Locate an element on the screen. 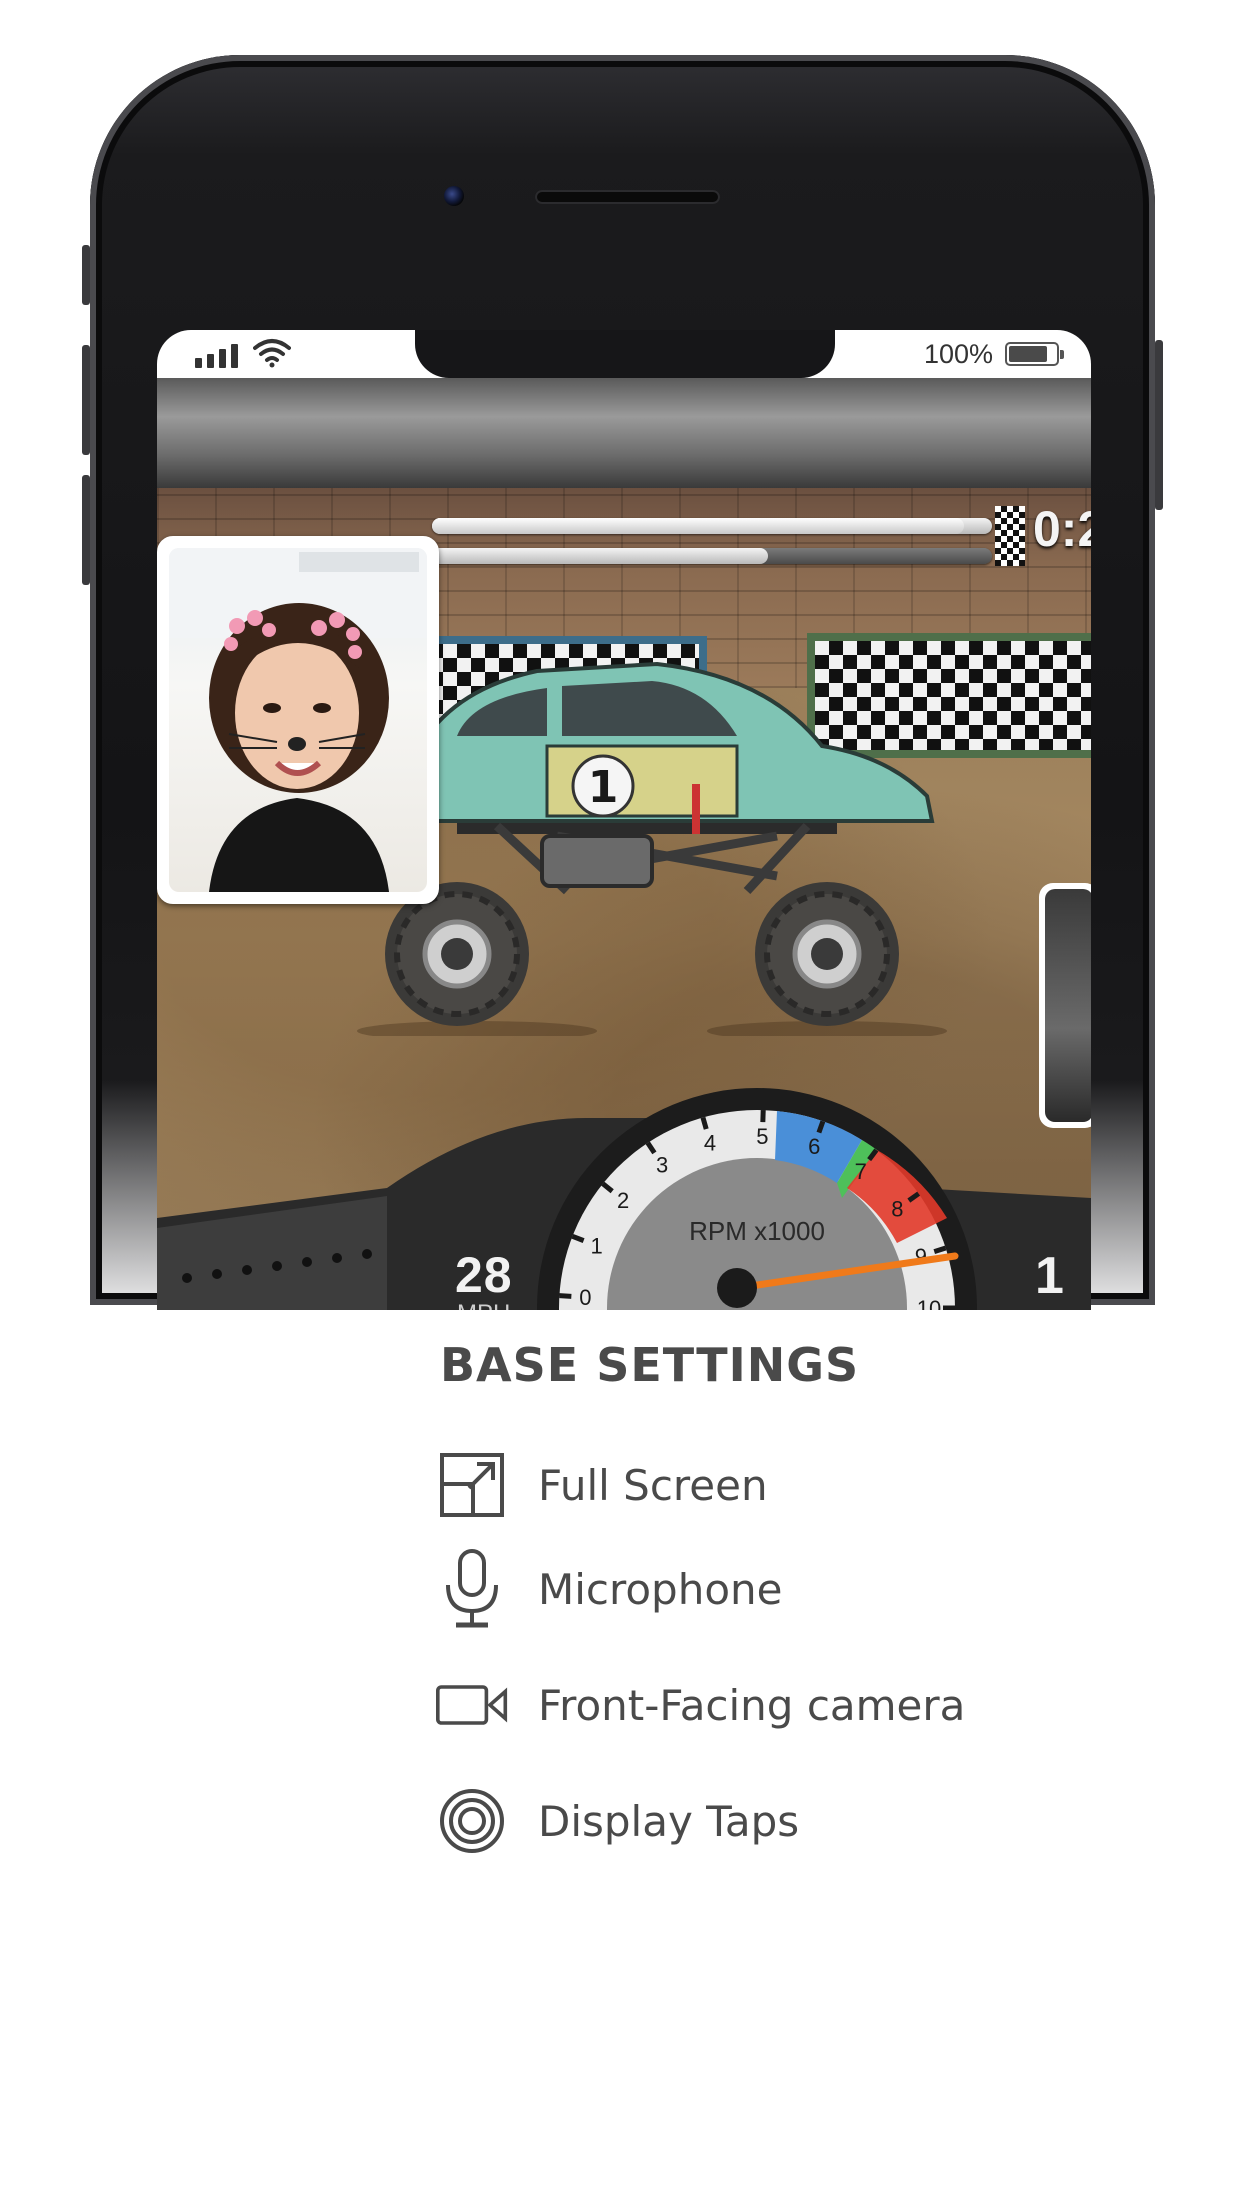 The width and height of the screenshot is (1242, 2208). rpm-tick-label: 3 is located at coordinates (662, 1165).